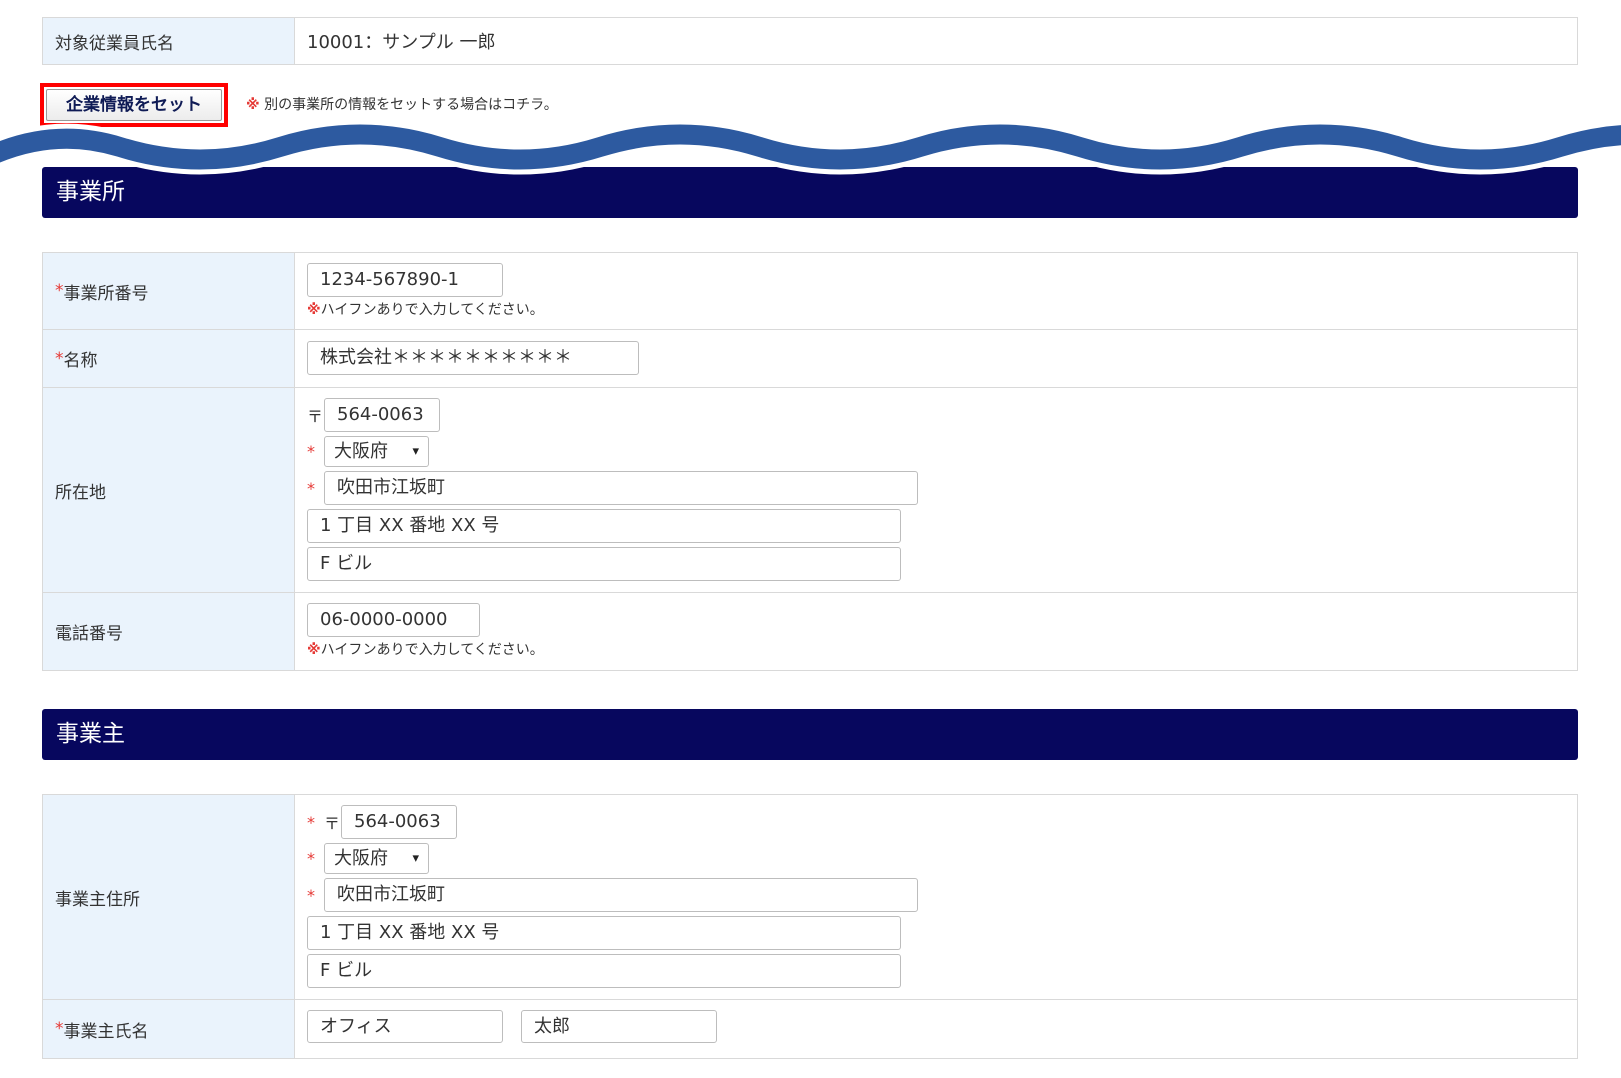 The image size is (1621, 1078). I want to click on phone-input: 06-0000-0000, so click(393, 620).